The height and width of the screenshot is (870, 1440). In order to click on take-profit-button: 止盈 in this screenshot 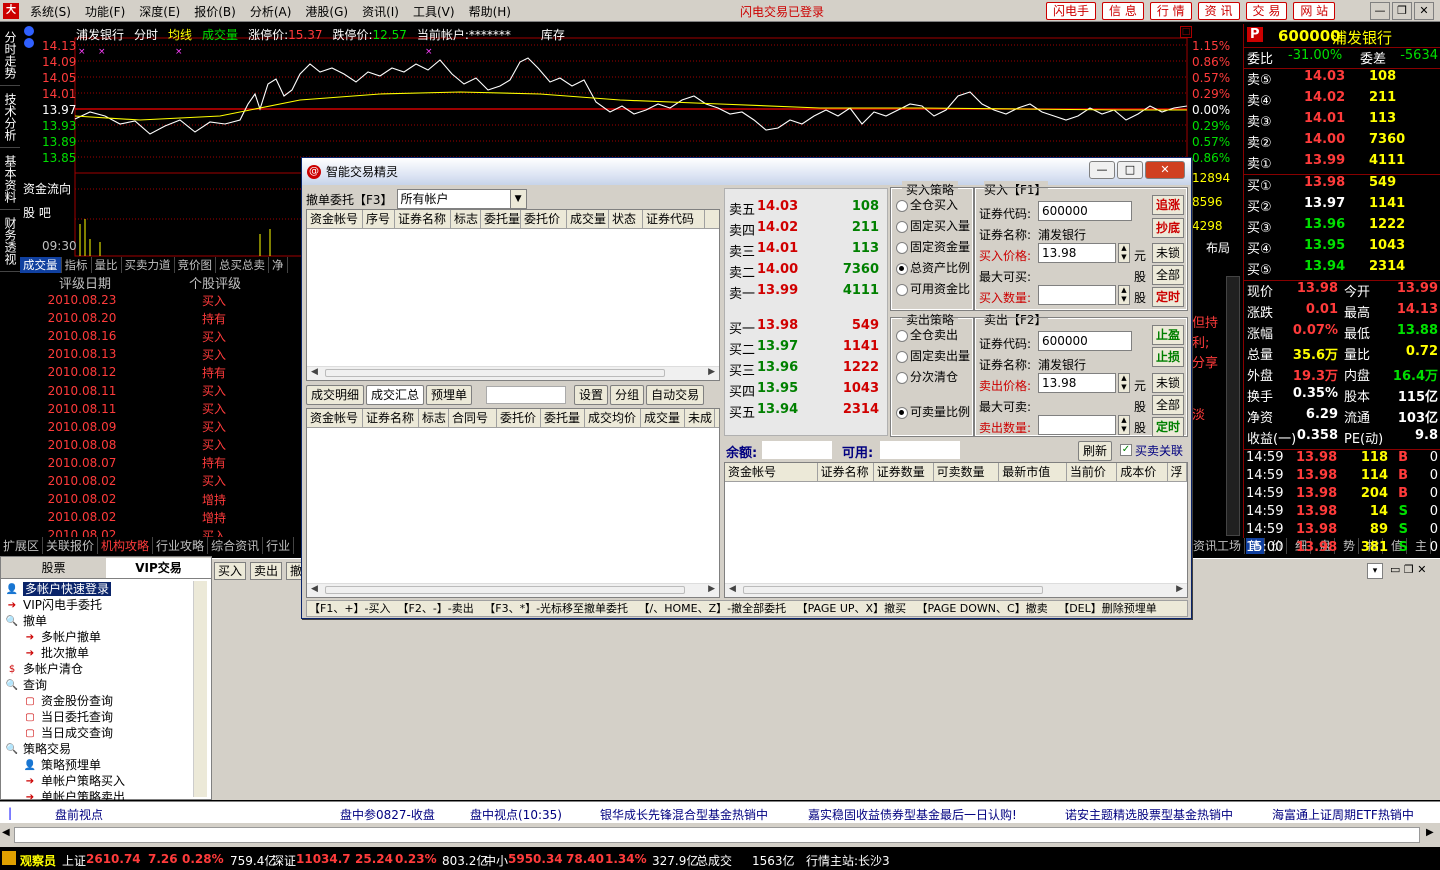, I will do `click(1168, 335)`.